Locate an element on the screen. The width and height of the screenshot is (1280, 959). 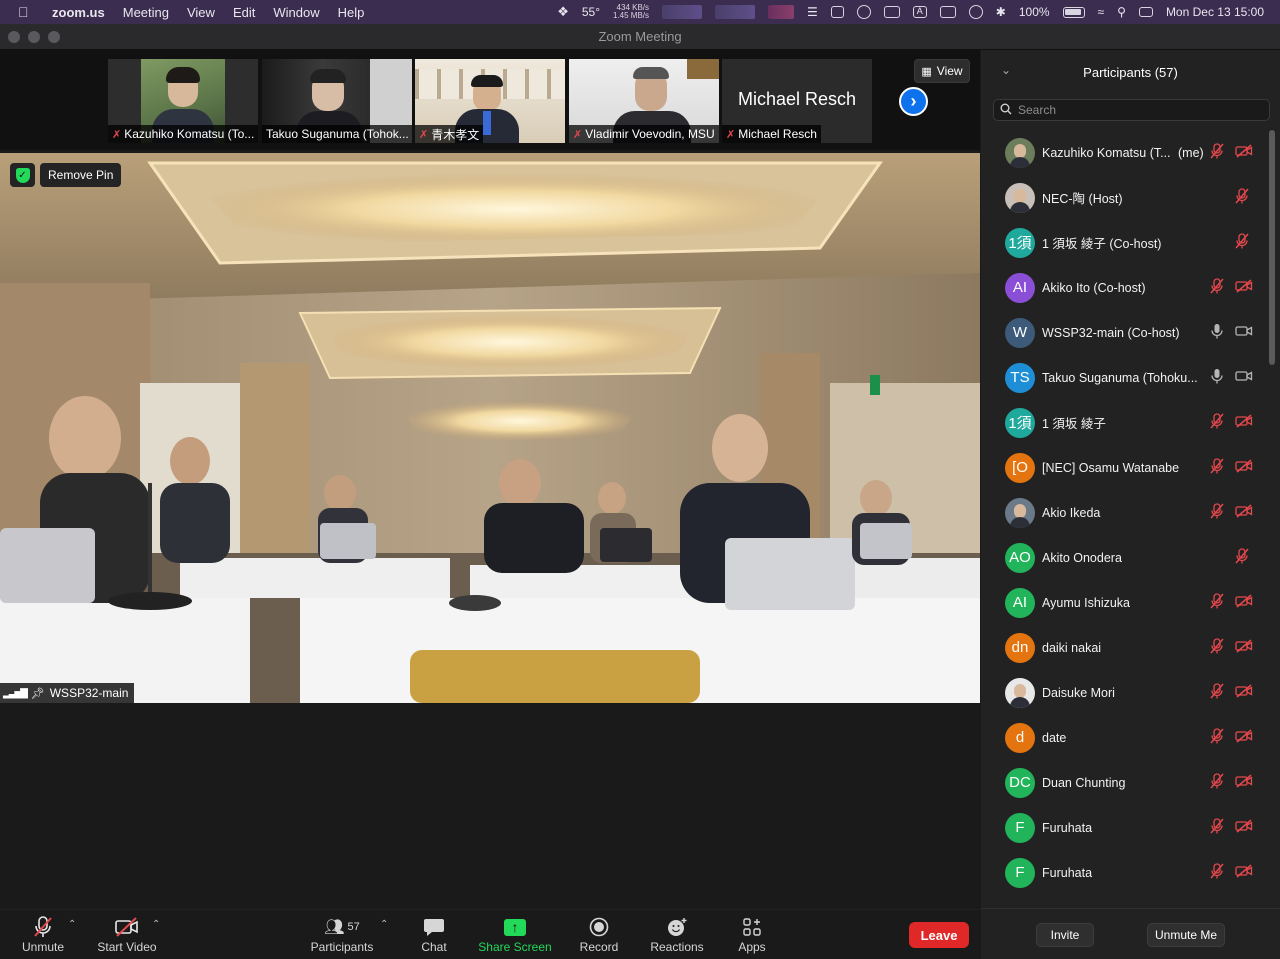
audio-options-caret-icon: ⌃ is located at coordinates (72, 924).